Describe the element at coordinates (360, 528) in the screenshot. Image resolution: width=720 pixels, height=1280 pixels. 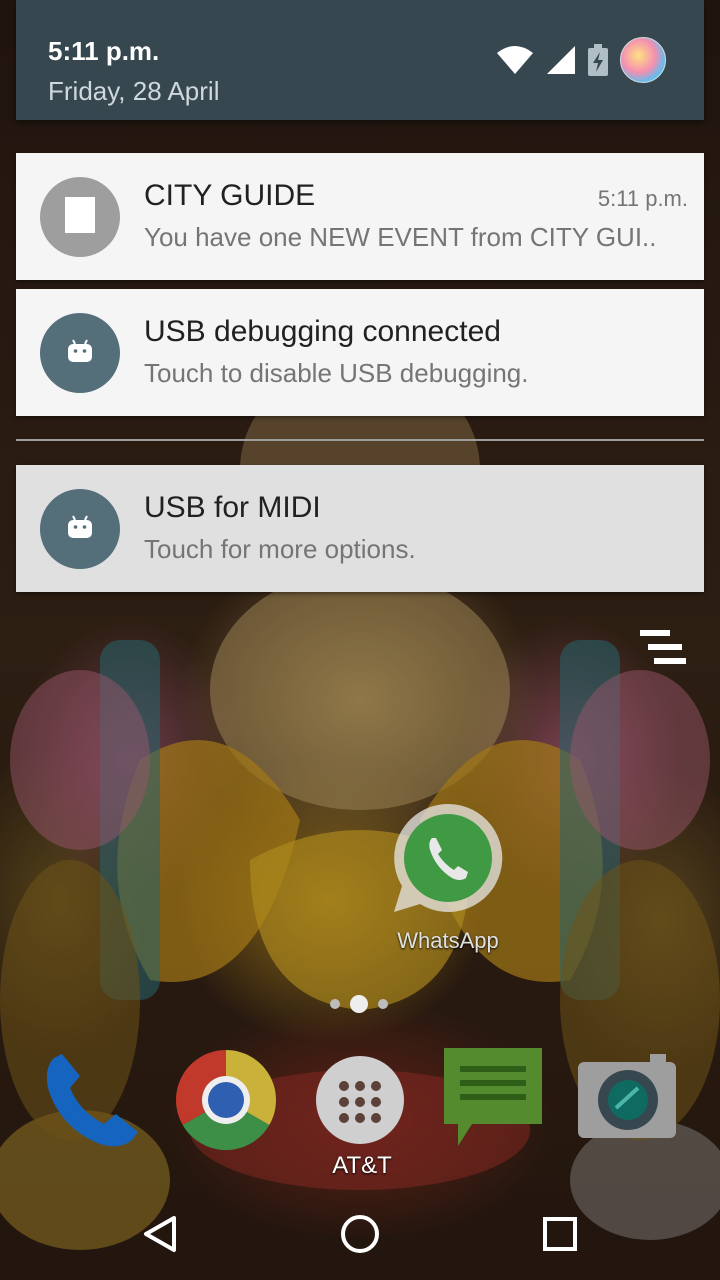
I see `notification-usb-midi: USB for MIDI Touch for more options.` at that location.